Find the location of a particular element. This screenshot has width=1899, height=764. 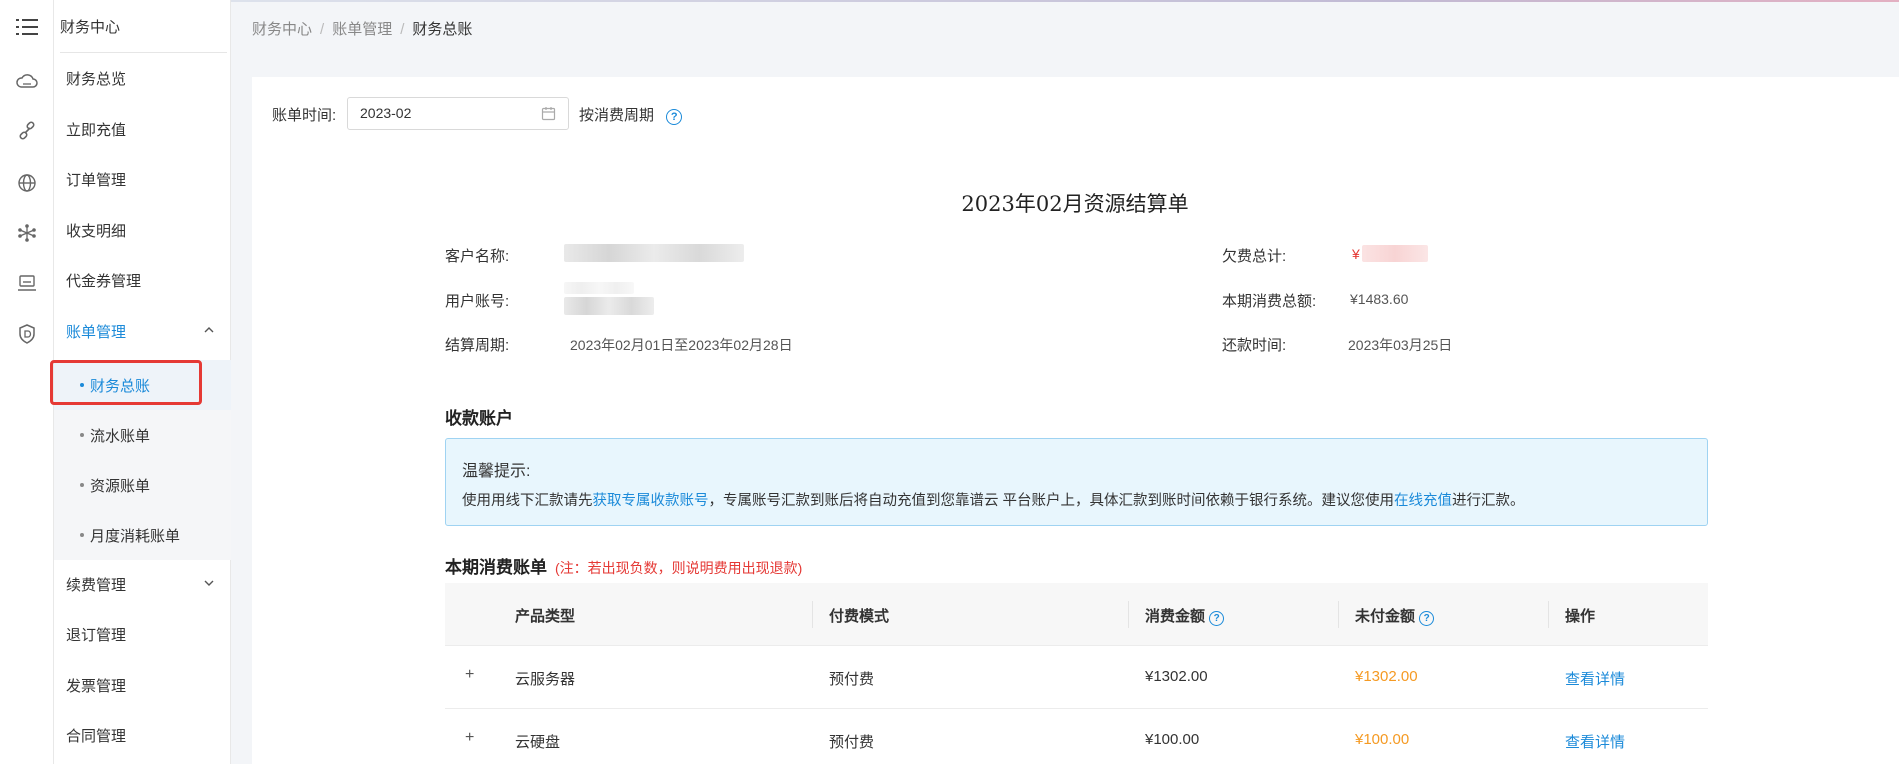

period-total-label: 本期消费总额: is located at coordinates (1269, 301).